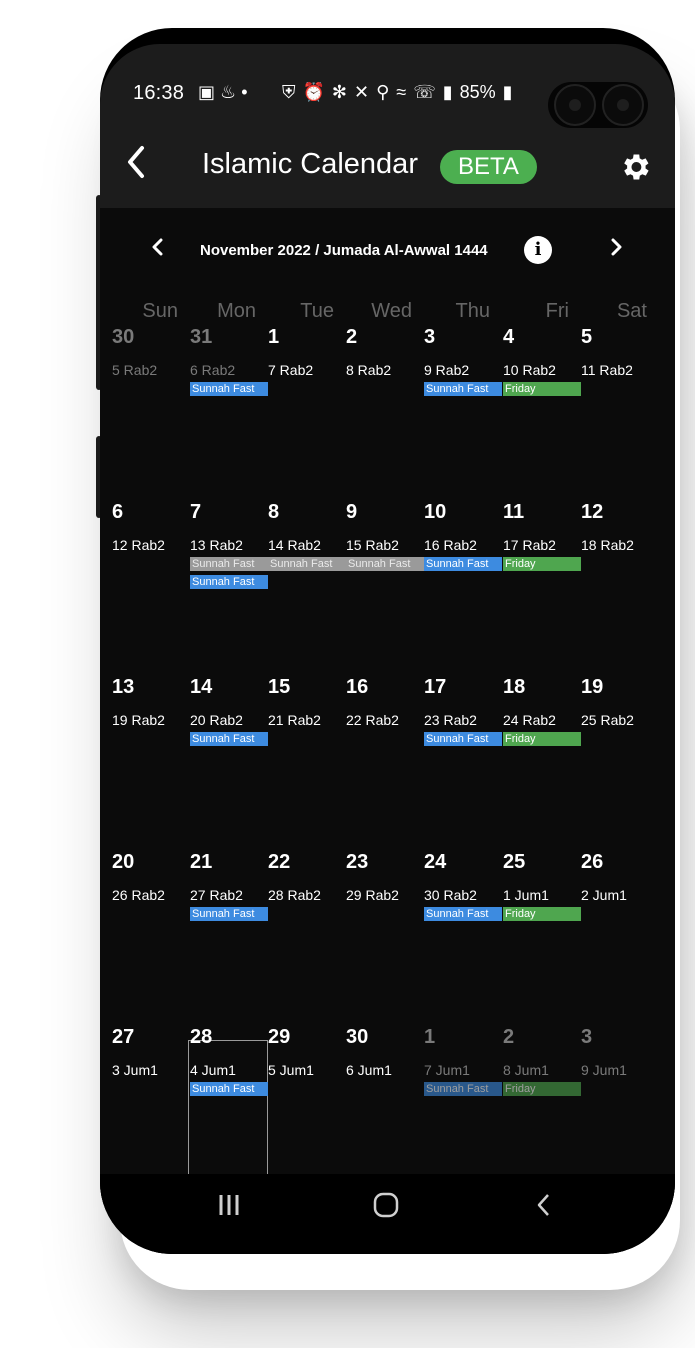  I want to click on calendar-day-cell: 5 11 Rab2, so click(620, 411).